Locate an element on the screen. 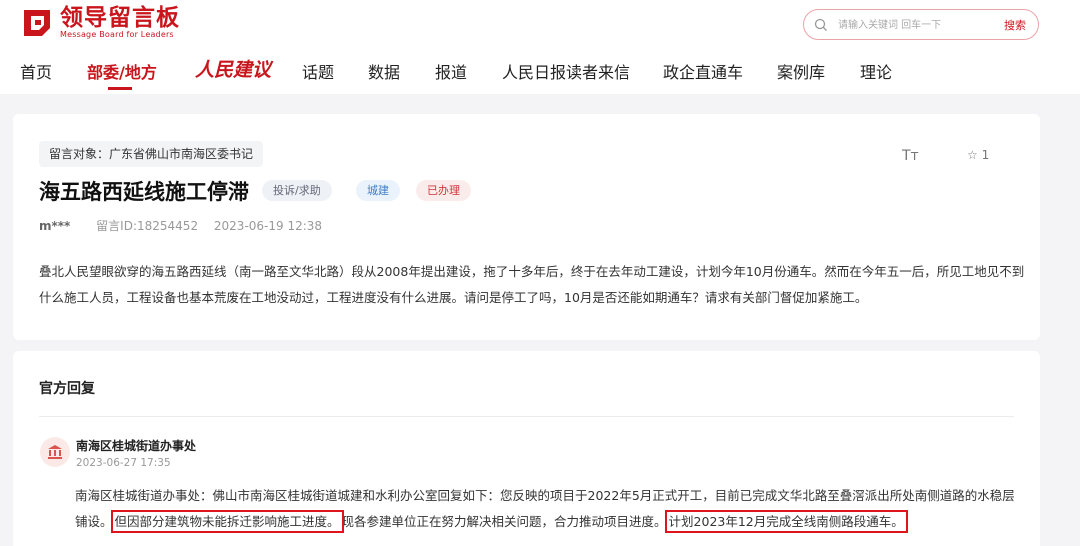 Image resolution: width=1080 pixels, height=546 pixels. nav-item-people-suggestions: 人民建议 is located at coordinates (233, 68).